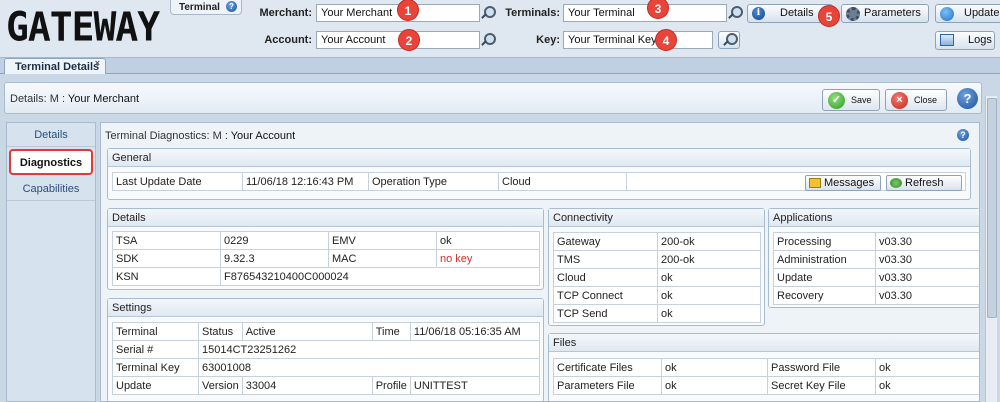 The image size is (1000, 402). What do you see at coordinates (992, 208) in the screenshot?
I see `scroll-thumb` at bounding box center [992, 208].